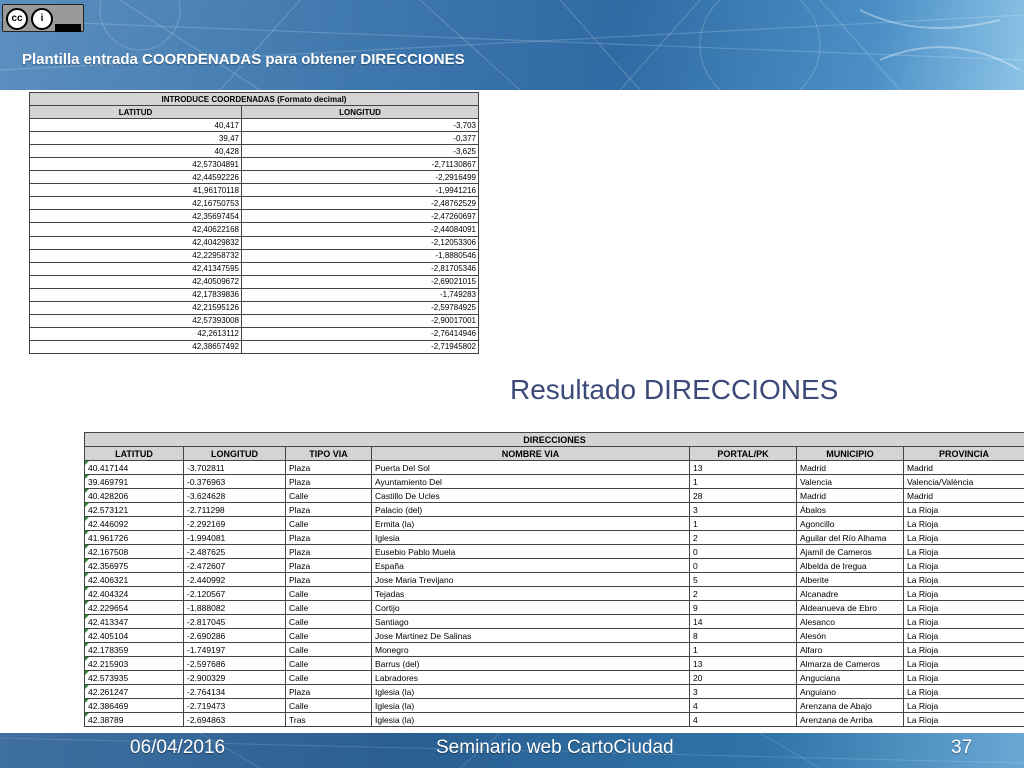 Image resolution: width=1024 pixels, height=768 pixels. Describe the element at coordinates (743, 719) in the screenshot. I see `table-cell: 4` at that location.